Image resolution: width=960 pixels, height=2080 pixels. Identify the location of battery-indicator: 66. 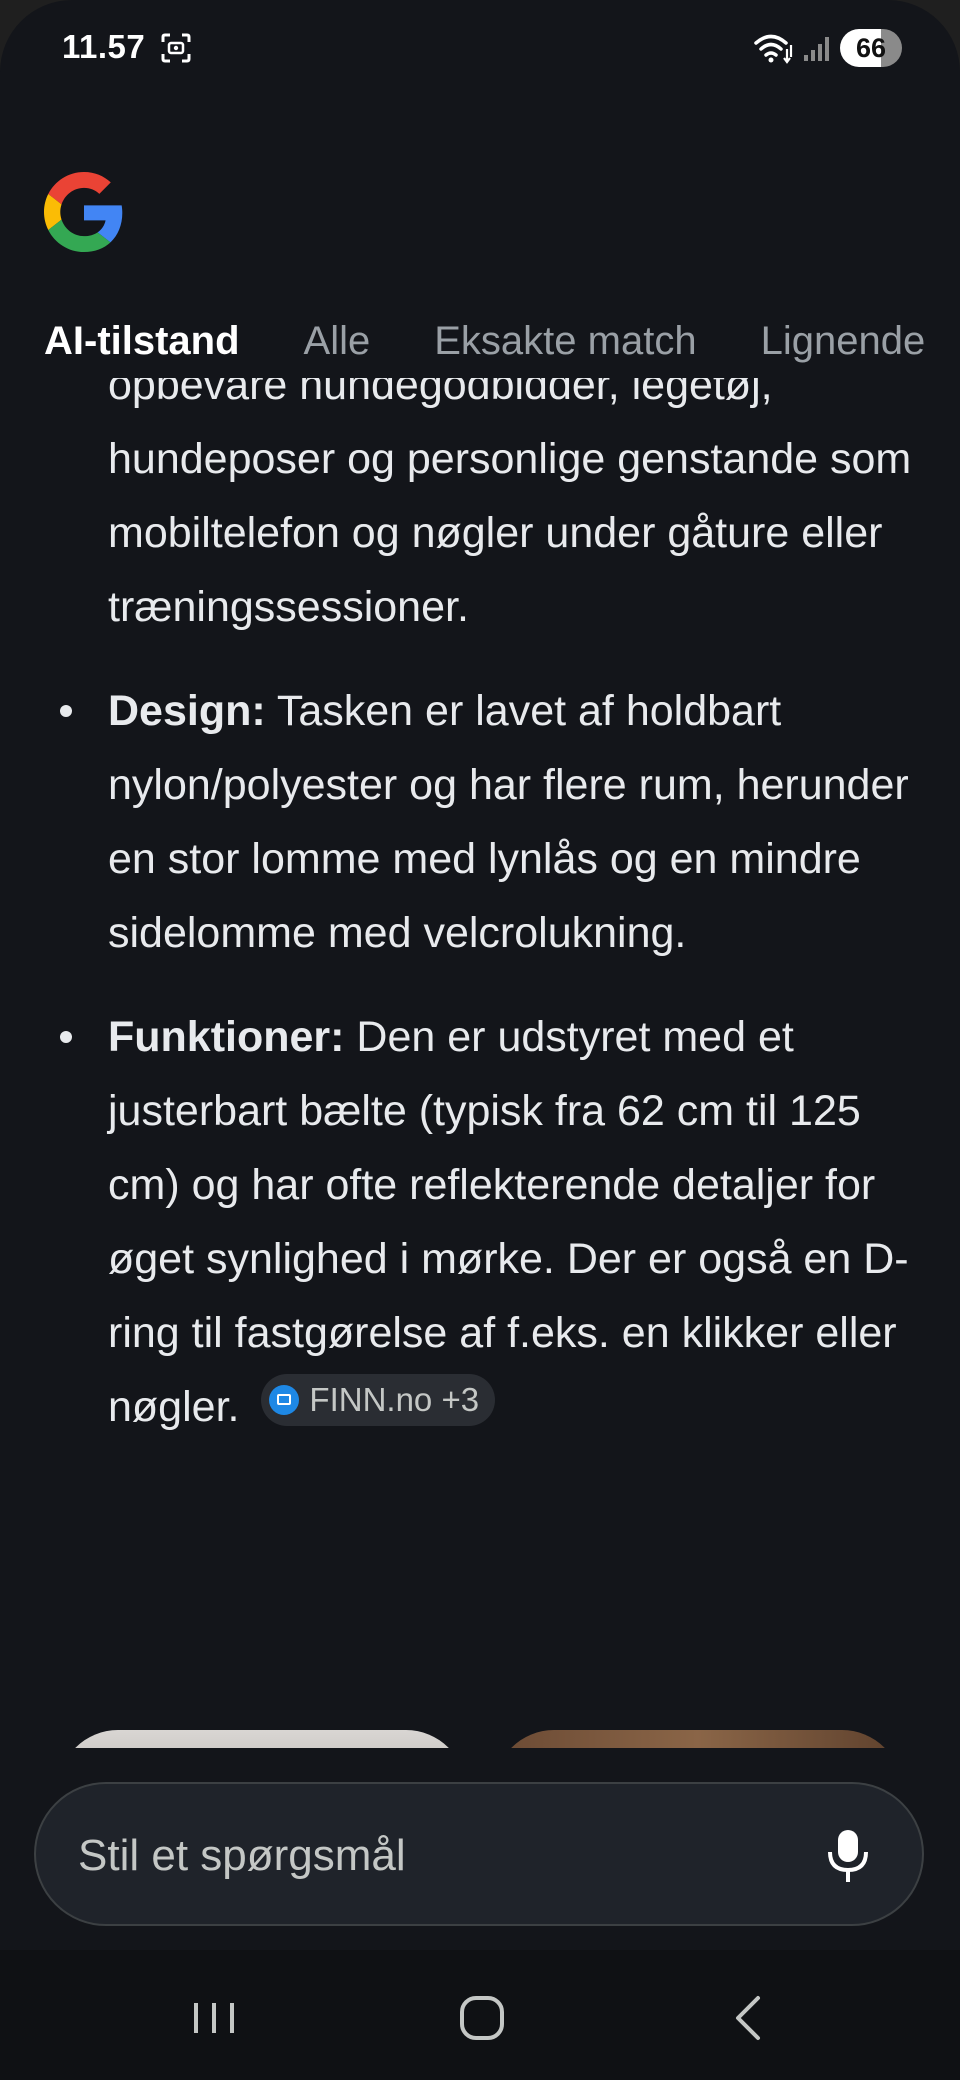
(871, 48).